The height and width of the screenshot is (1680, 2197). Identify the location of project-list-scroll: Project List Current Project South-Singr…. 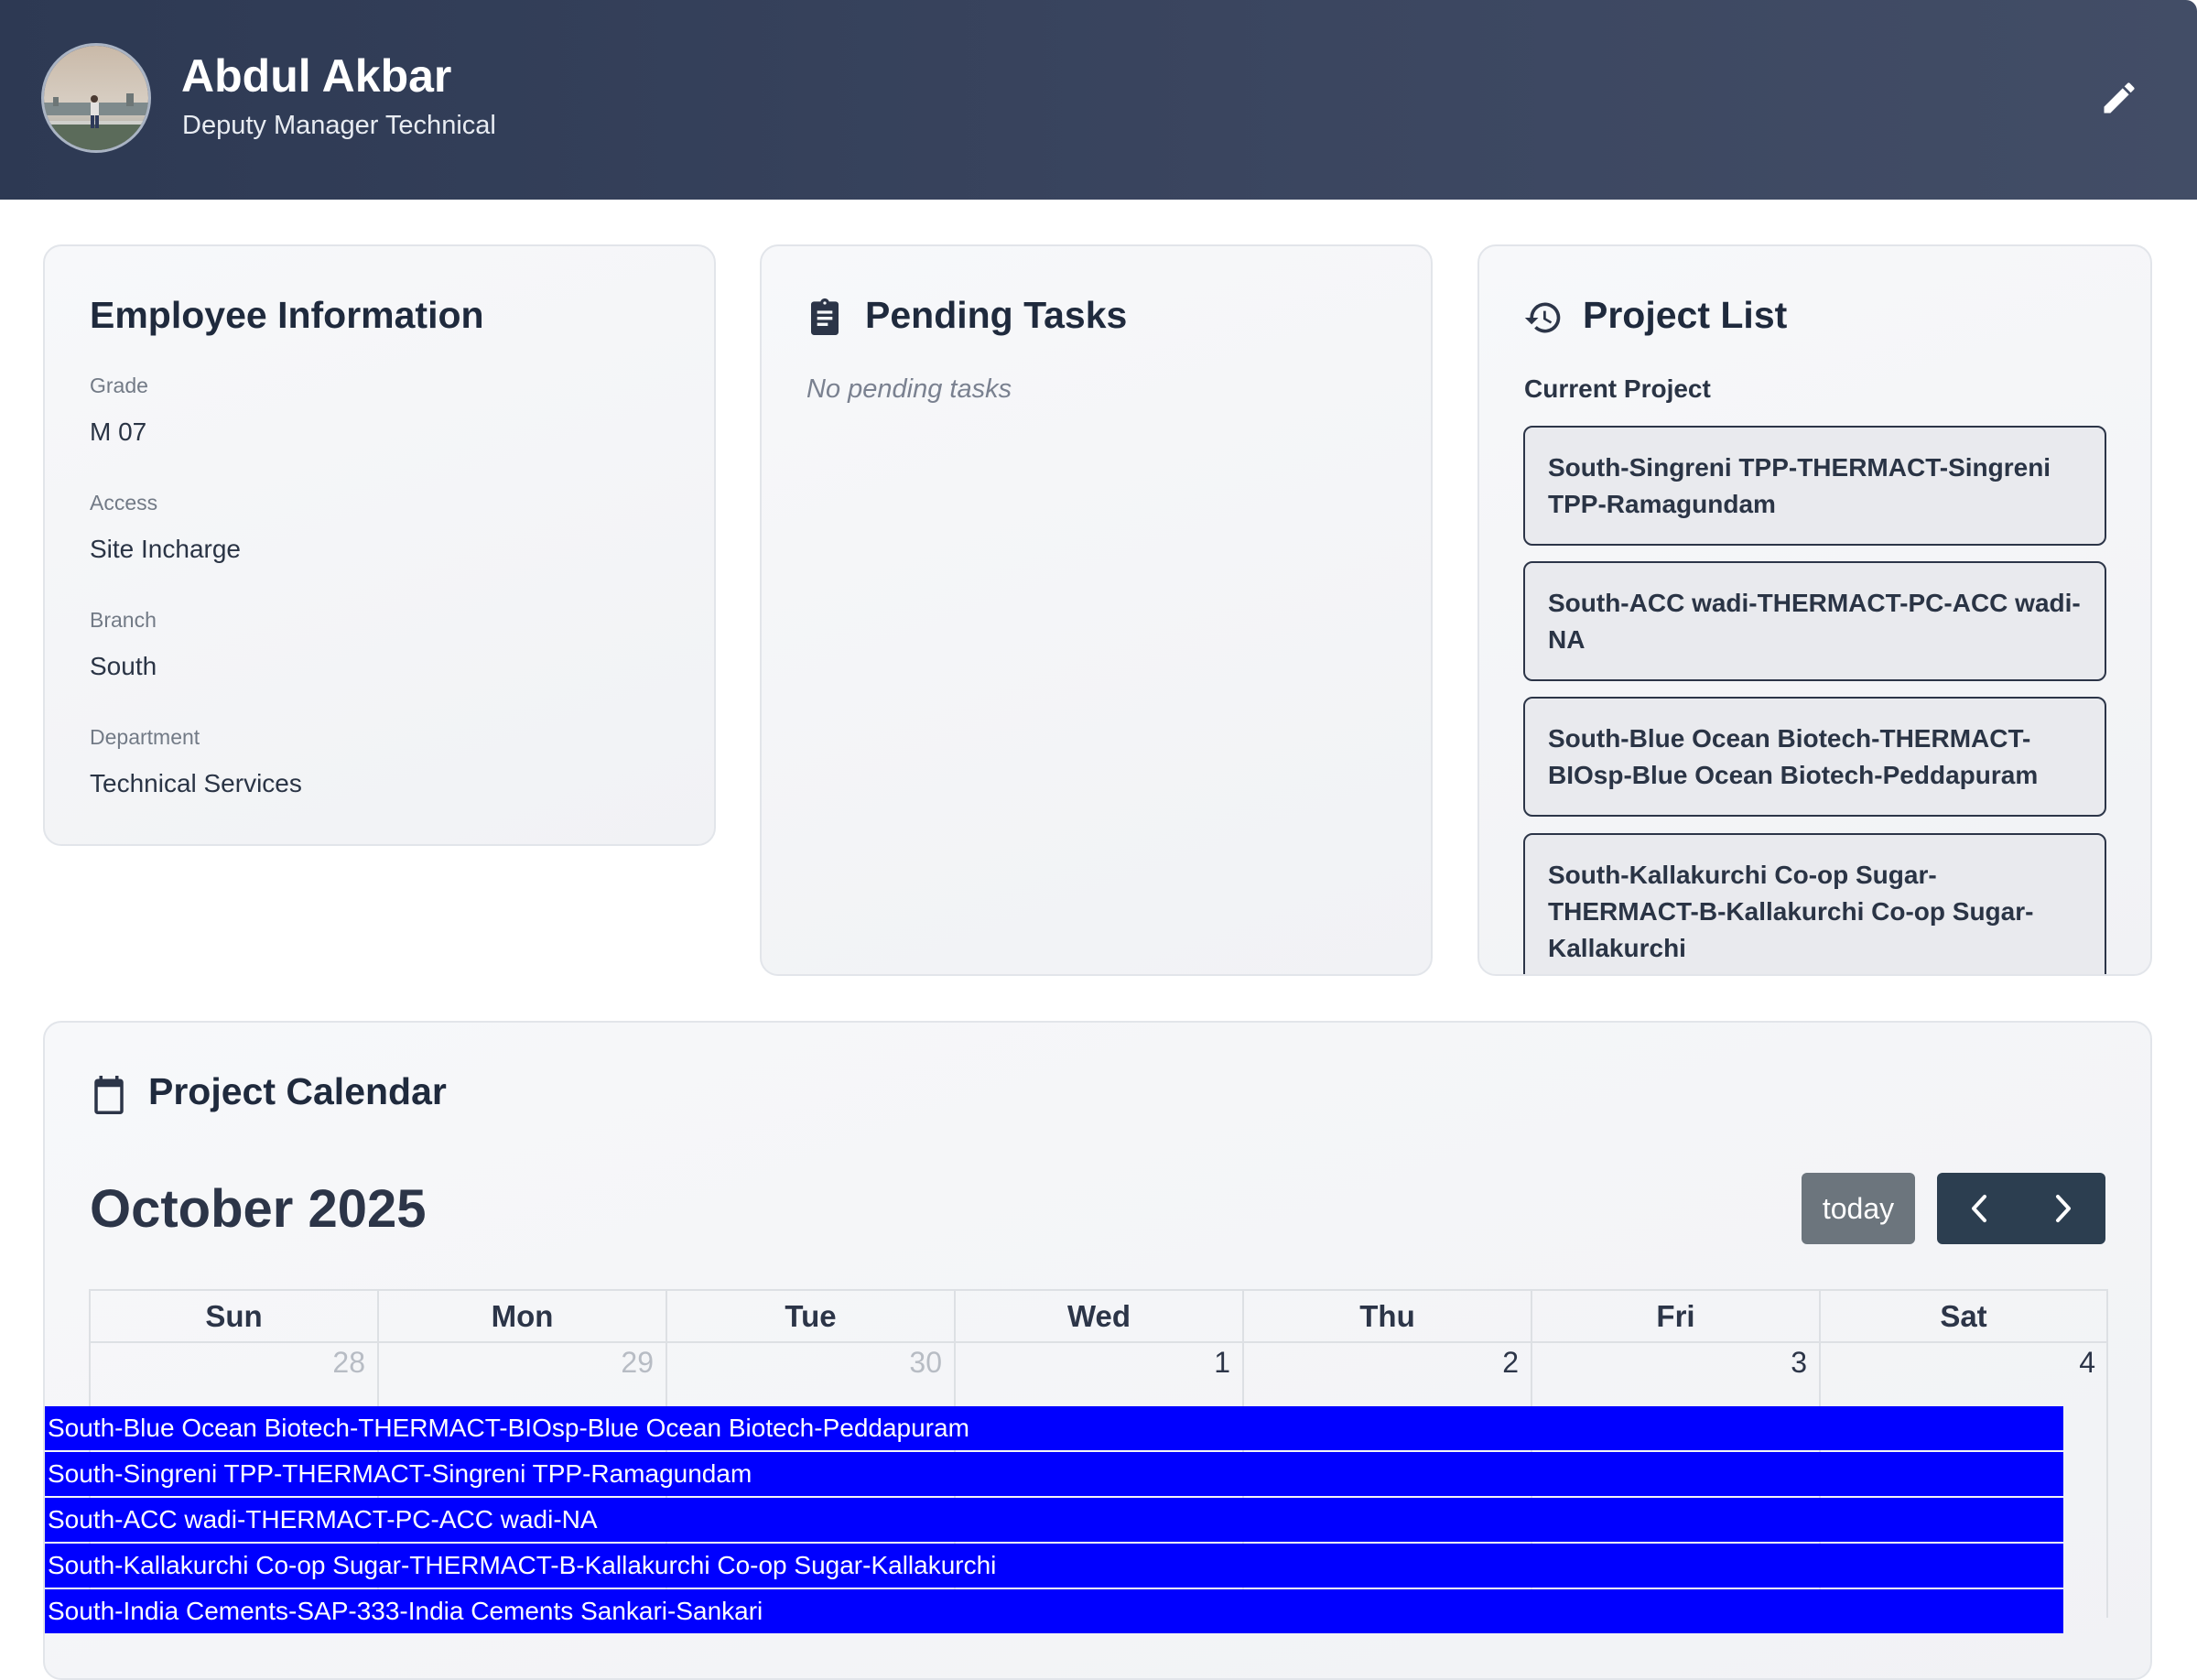
(1814, 610).